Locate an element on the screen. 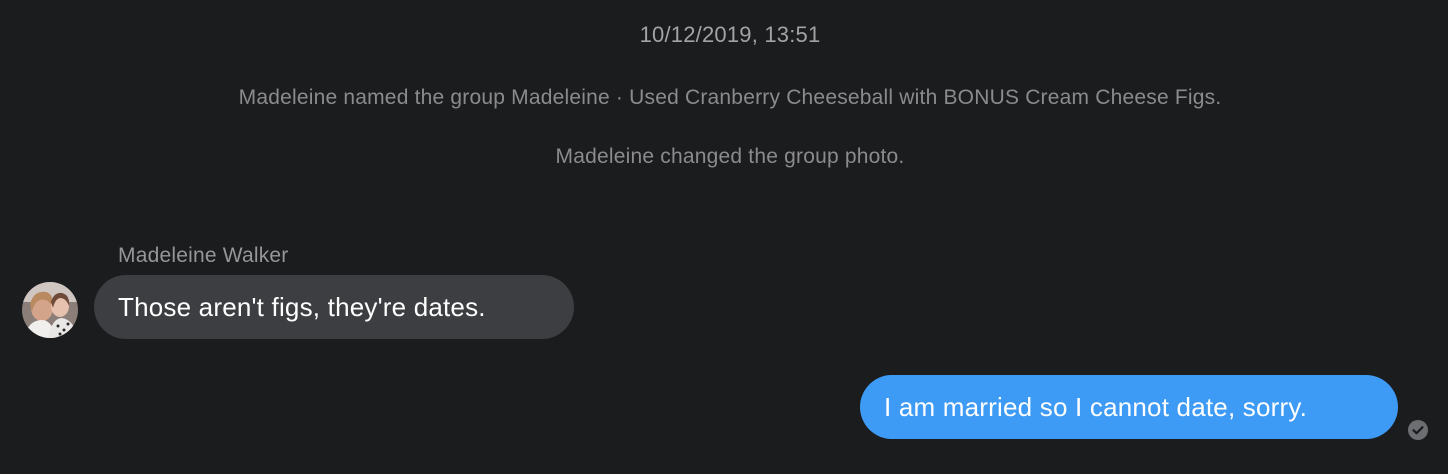  outgoing-message-bubble: I am married so I cannot date, sorry. is located at coordinates (1129, 407).